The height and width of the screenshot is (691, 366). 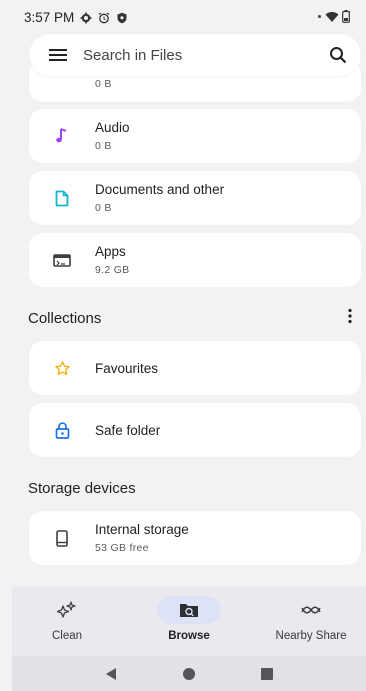 I want to click on collection-card-safe-folder: Safe folder, so click(x=195, y=430).